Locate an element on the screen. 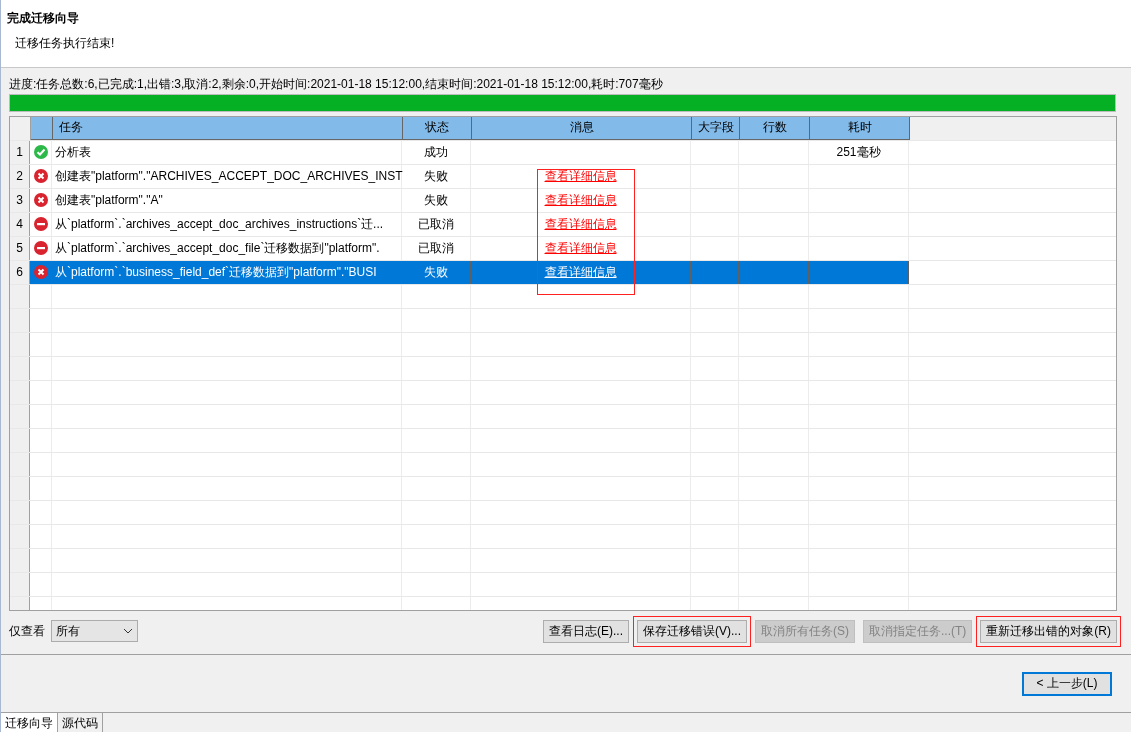  table-cell: 创建表"platform"."ARCHIVES_ACCEPT_DOC_ARCHIVES_INST is located at coordinates (229, 176).